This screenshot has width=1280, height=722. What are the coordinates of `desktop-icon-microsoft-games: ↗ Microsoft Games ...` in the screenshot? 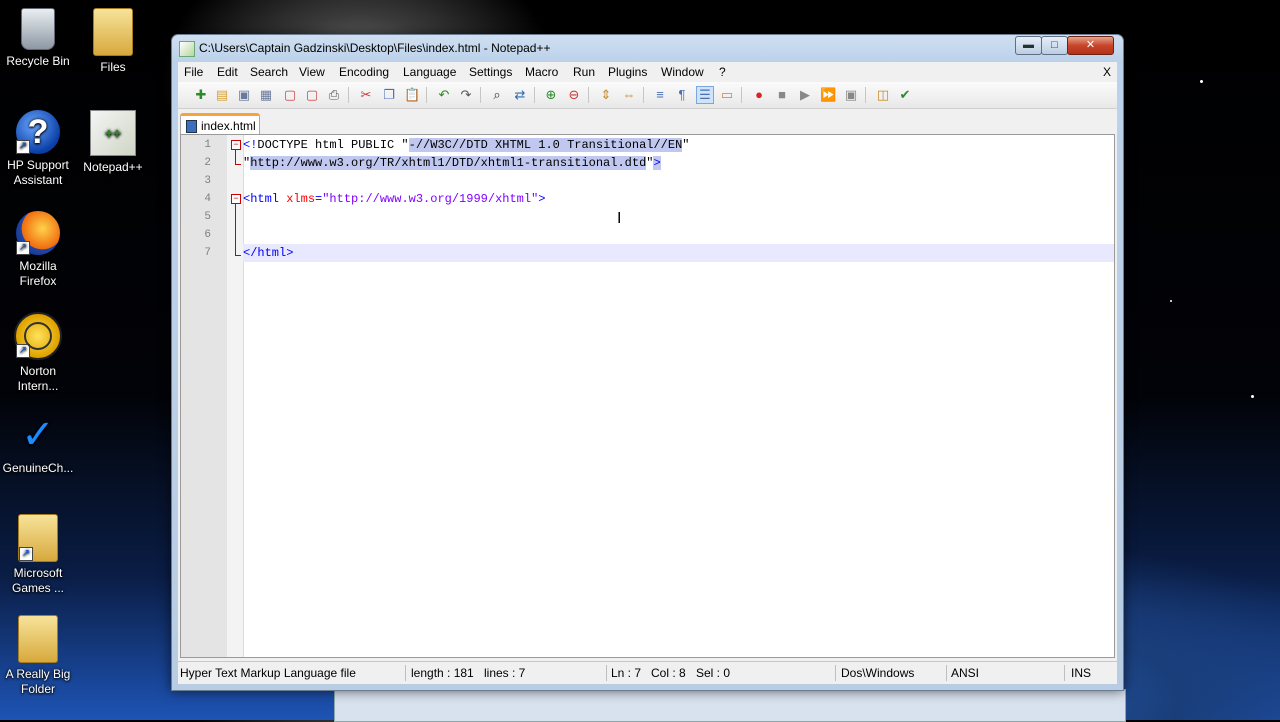 It's located at (38, 555).